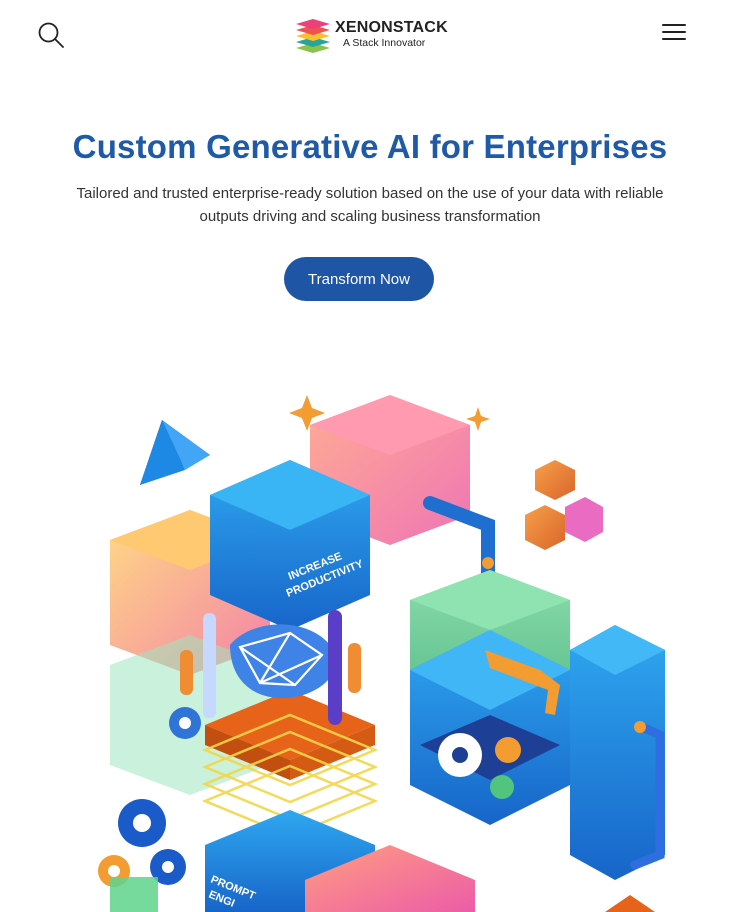 The height and width of the screenshot is (912, 740). What do you see at coordinates (359, 279) in the screenshot?
I see `transform-now-button: Transform Now` at bounding box center [359, 279].